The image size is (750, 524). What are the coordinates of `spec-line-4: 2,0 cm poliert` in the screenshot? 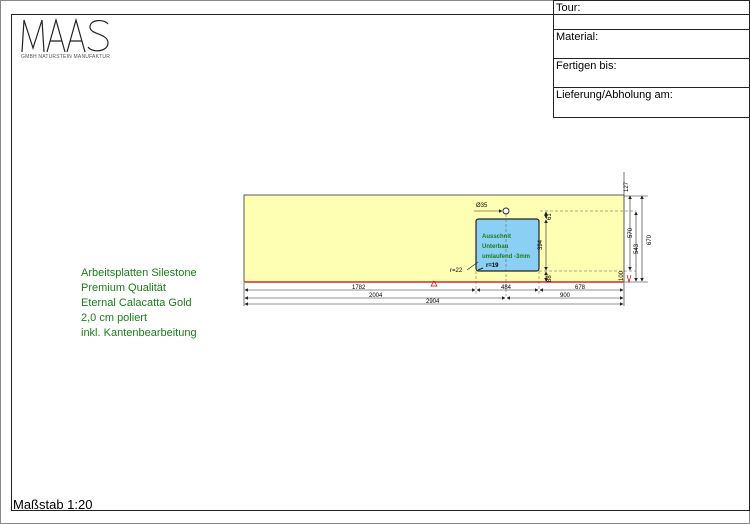 It's located at (114, 318).